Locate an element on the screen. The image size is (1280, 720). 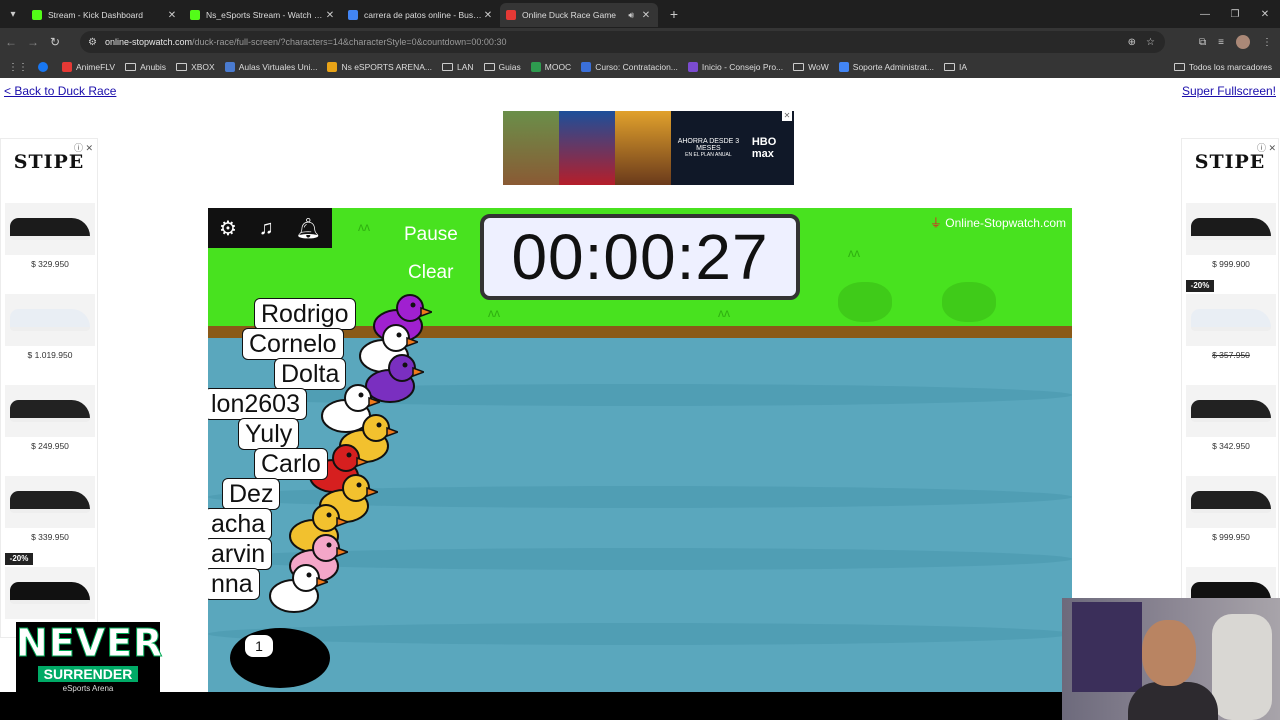
product-card: $ 999.950 is located at coordinates (1231, 509).